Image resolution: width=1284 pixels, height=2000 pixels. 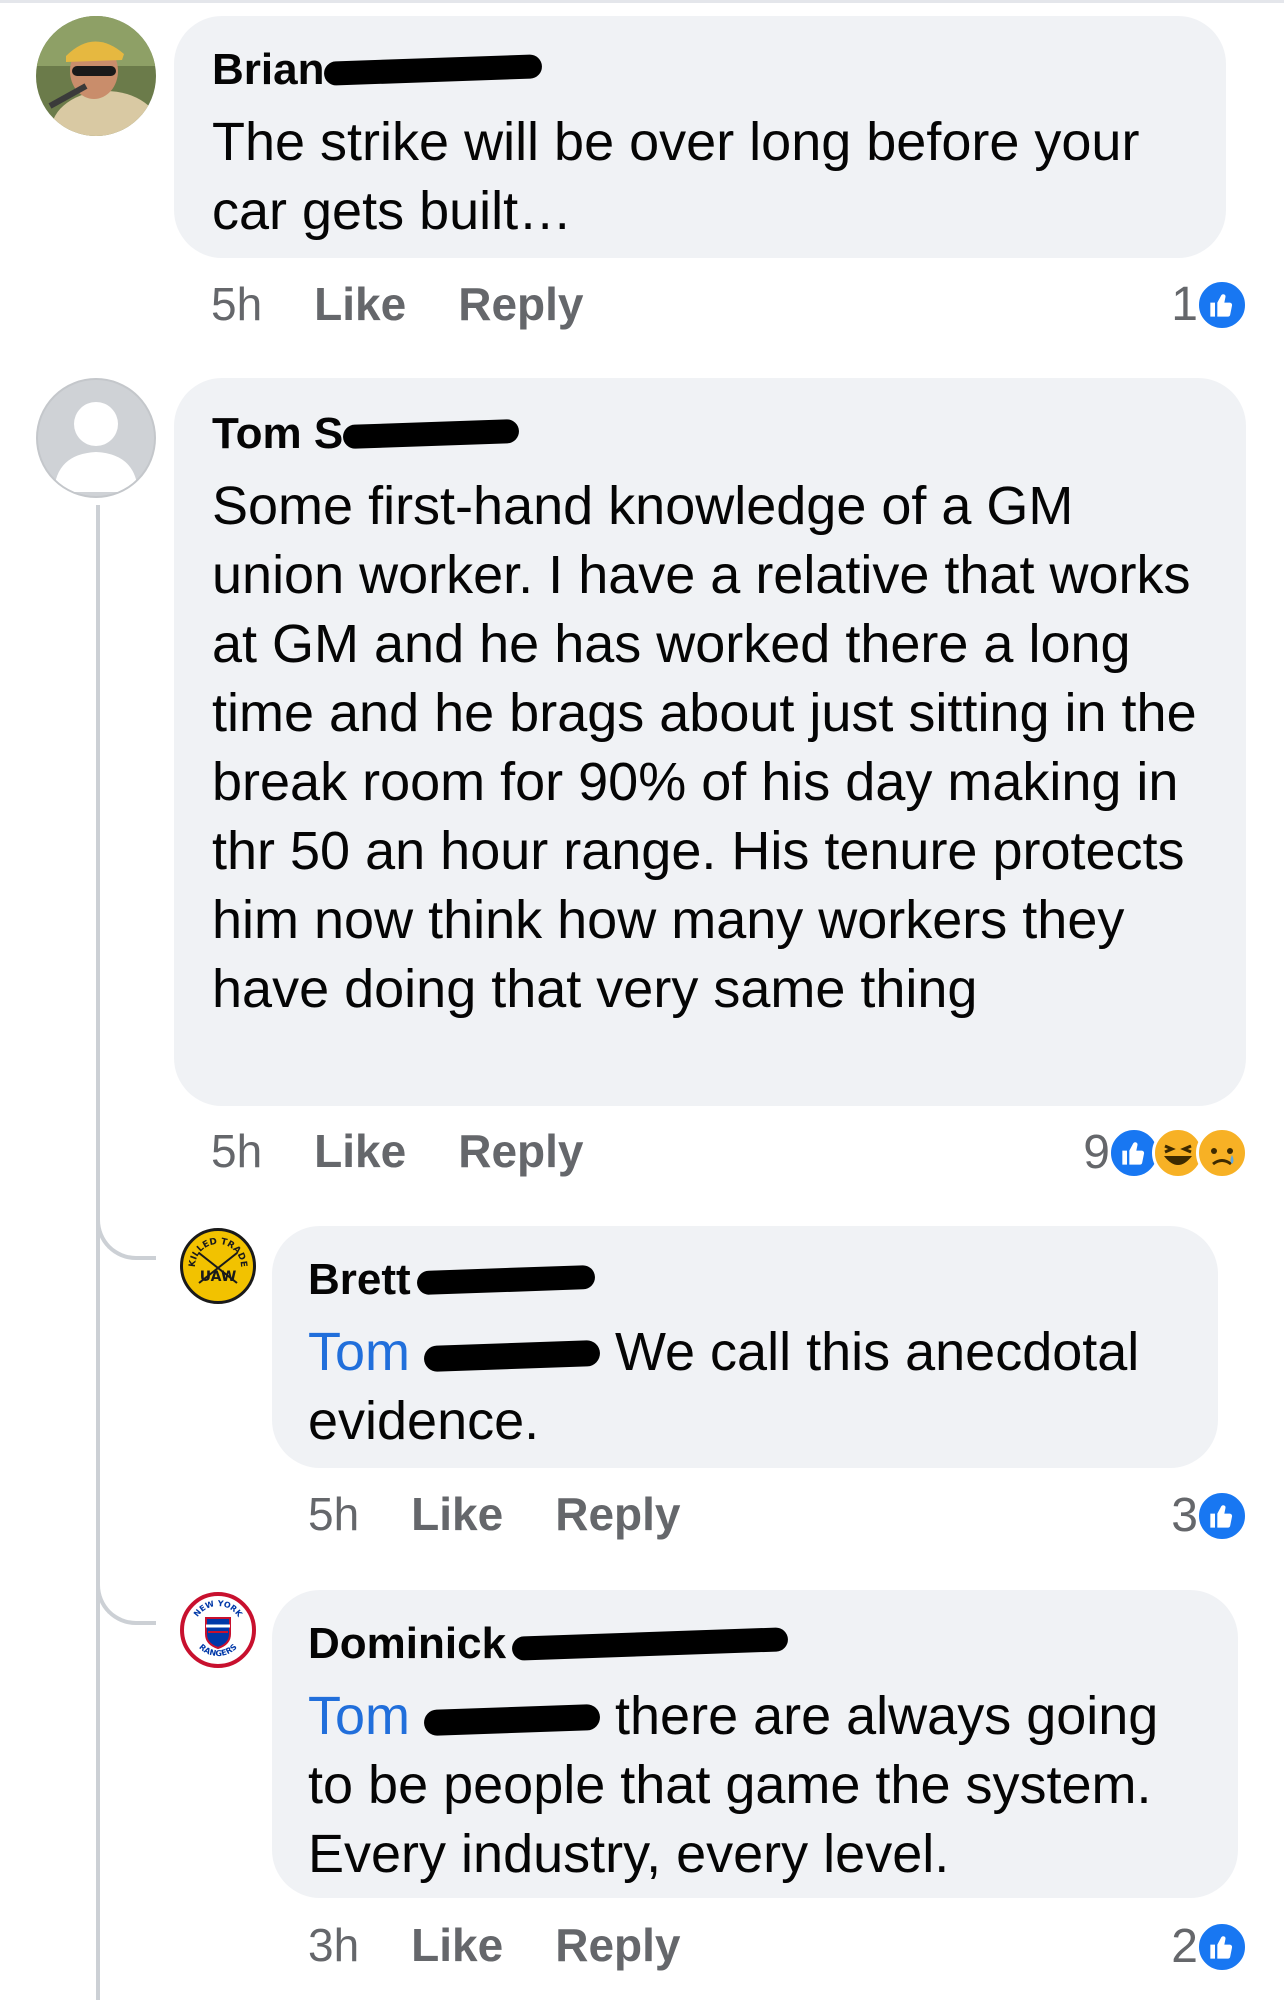 I want to click on author-name: Tom S, so click(x=277, y=434).